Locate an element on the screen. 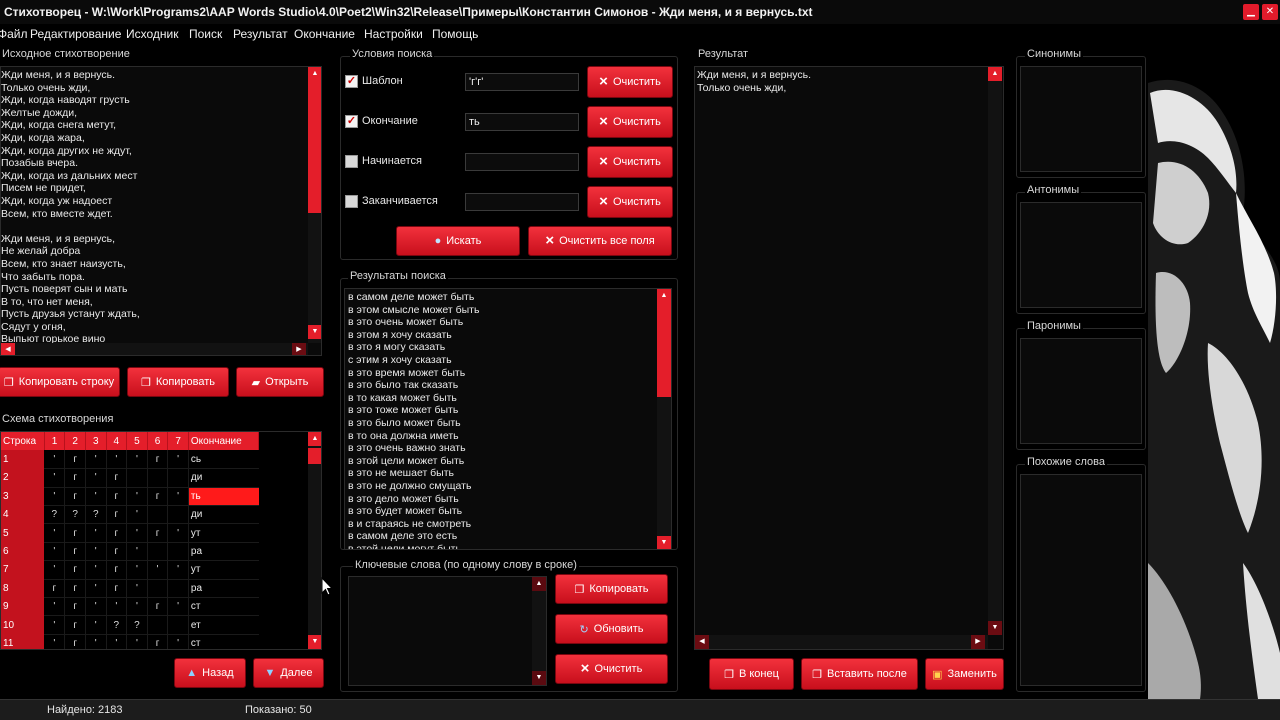  scheme-ending-cell: ет is located at coordinates (223, 625).